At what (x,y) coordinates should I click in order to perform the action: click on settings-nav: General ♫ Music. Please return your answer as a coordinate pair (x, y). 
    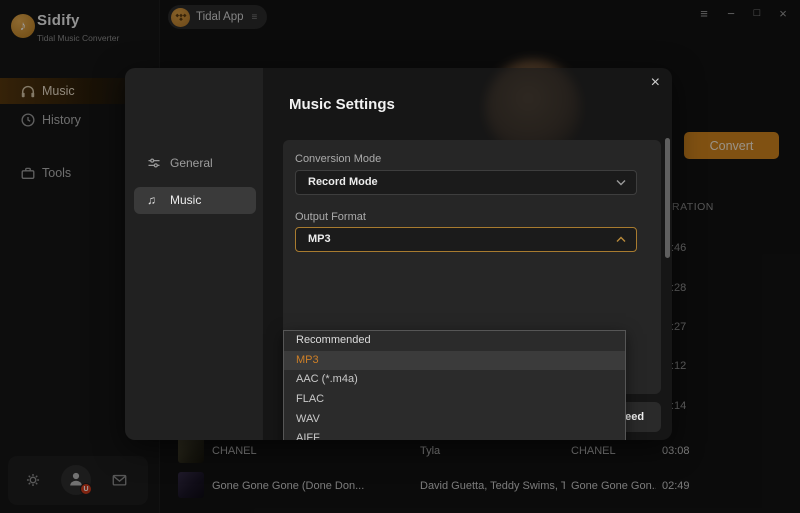
    Looking at the image, I should click on (194, 254).